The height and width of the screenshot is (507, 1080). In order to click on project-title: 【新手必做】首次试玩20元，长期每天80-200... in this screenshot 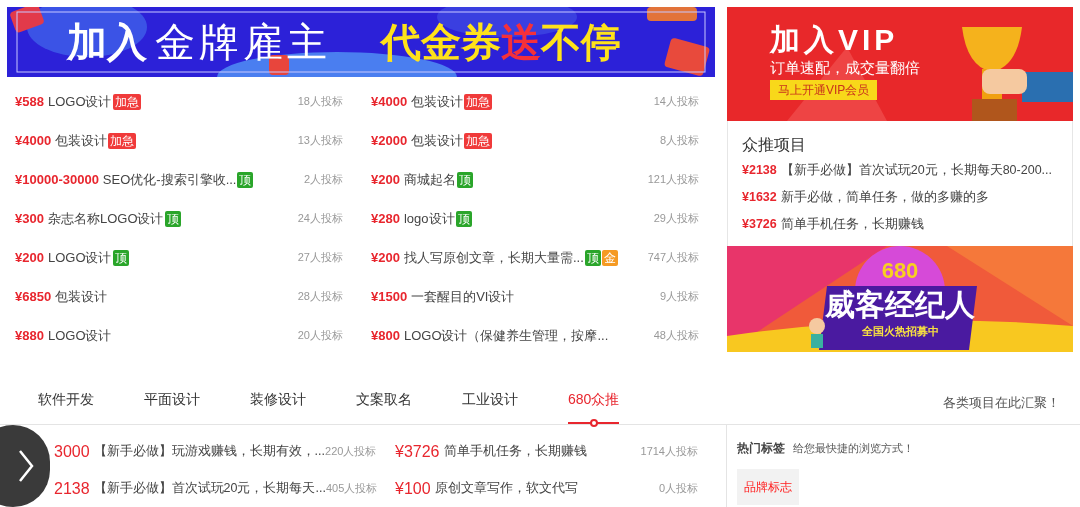, I will do `click(916, 170)`.